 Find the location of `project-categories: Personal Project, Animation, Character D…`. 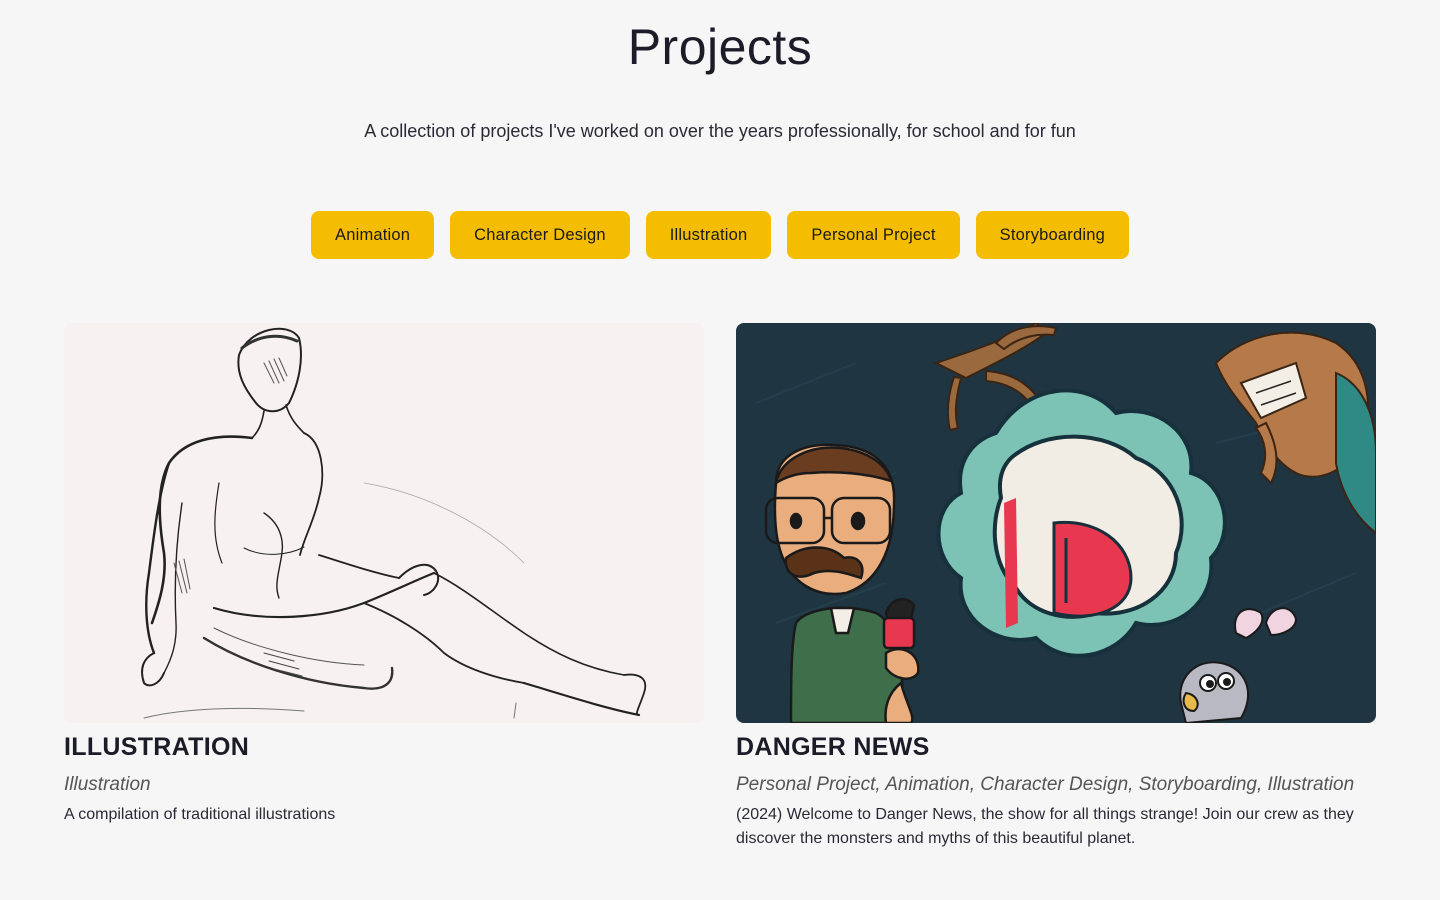

project-categories: Personal Project, Animation, Character D… is located at coordinates (1045, 784).